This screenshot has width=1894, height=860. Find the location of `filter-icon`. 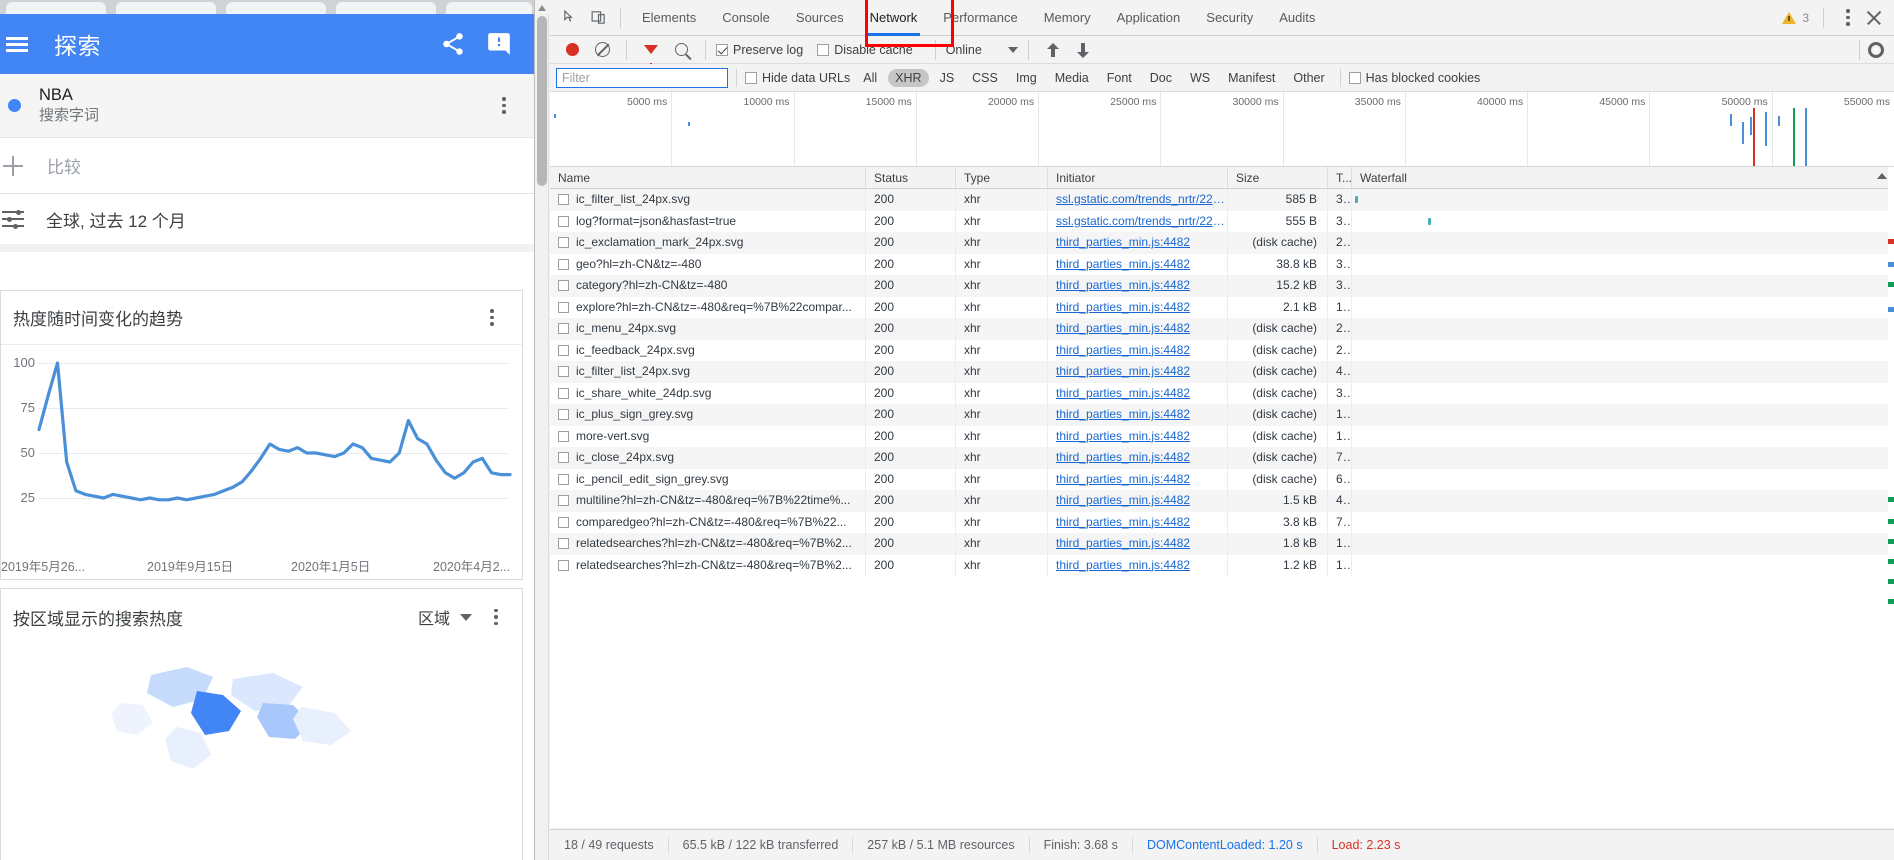

filter-icon is located at coordinates (651, 52).